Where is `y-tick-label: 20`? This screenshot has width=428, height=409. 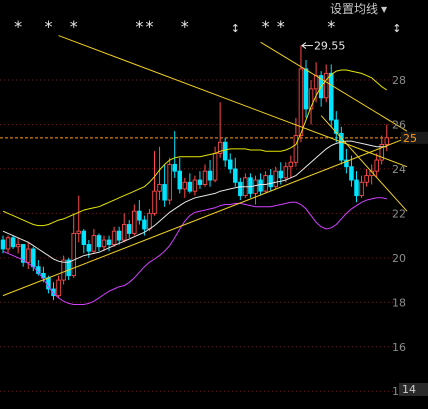 y-tick-label: 20 is located at coordinates (399, 258).